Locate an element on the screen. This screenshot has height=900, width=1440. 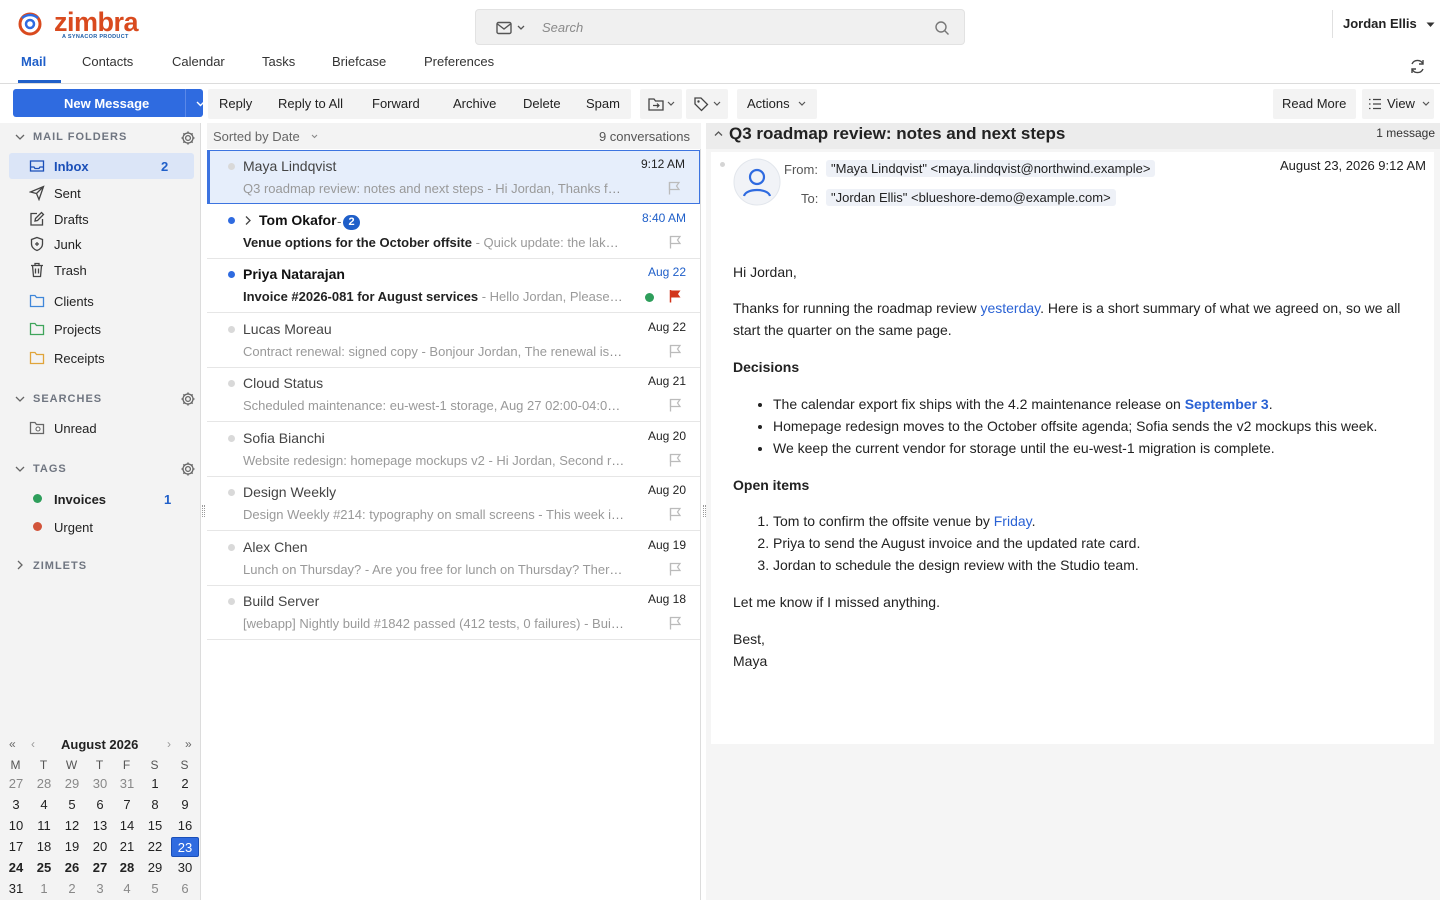
date-link-september: September 3 is located at coordinates (1227, 404).